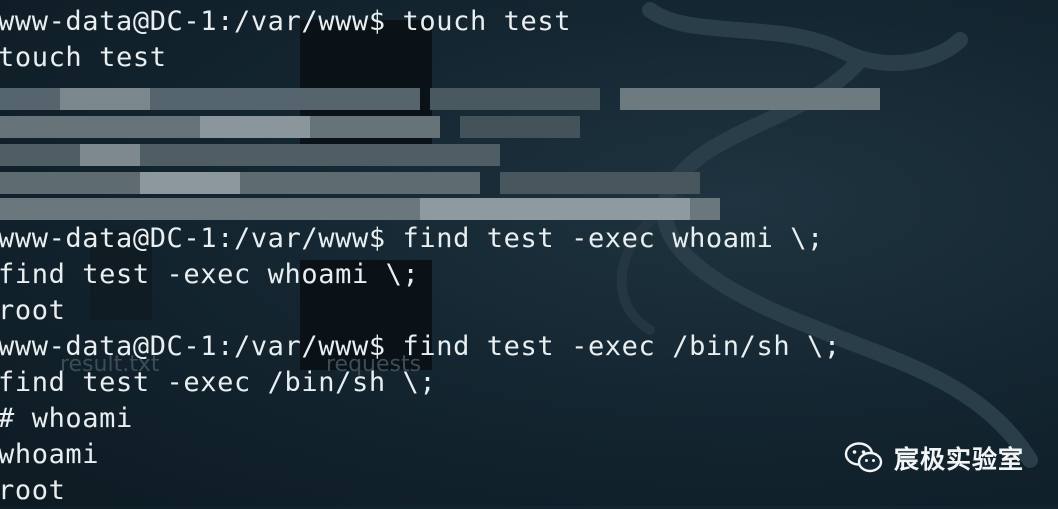 The image size is (1058, 509). I want to click on wechat-icon, so click(863, 457).